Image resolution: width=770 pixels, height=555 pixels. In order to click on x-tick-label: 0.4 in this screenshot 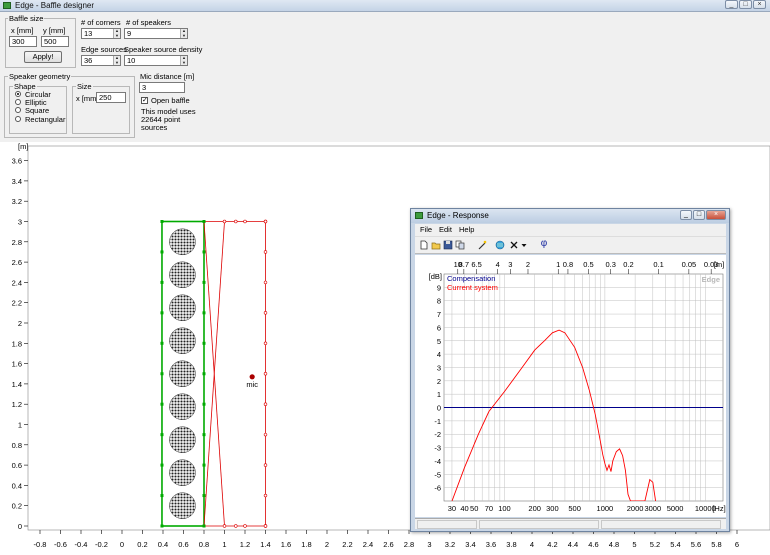, I will do `click(163, 544)`.